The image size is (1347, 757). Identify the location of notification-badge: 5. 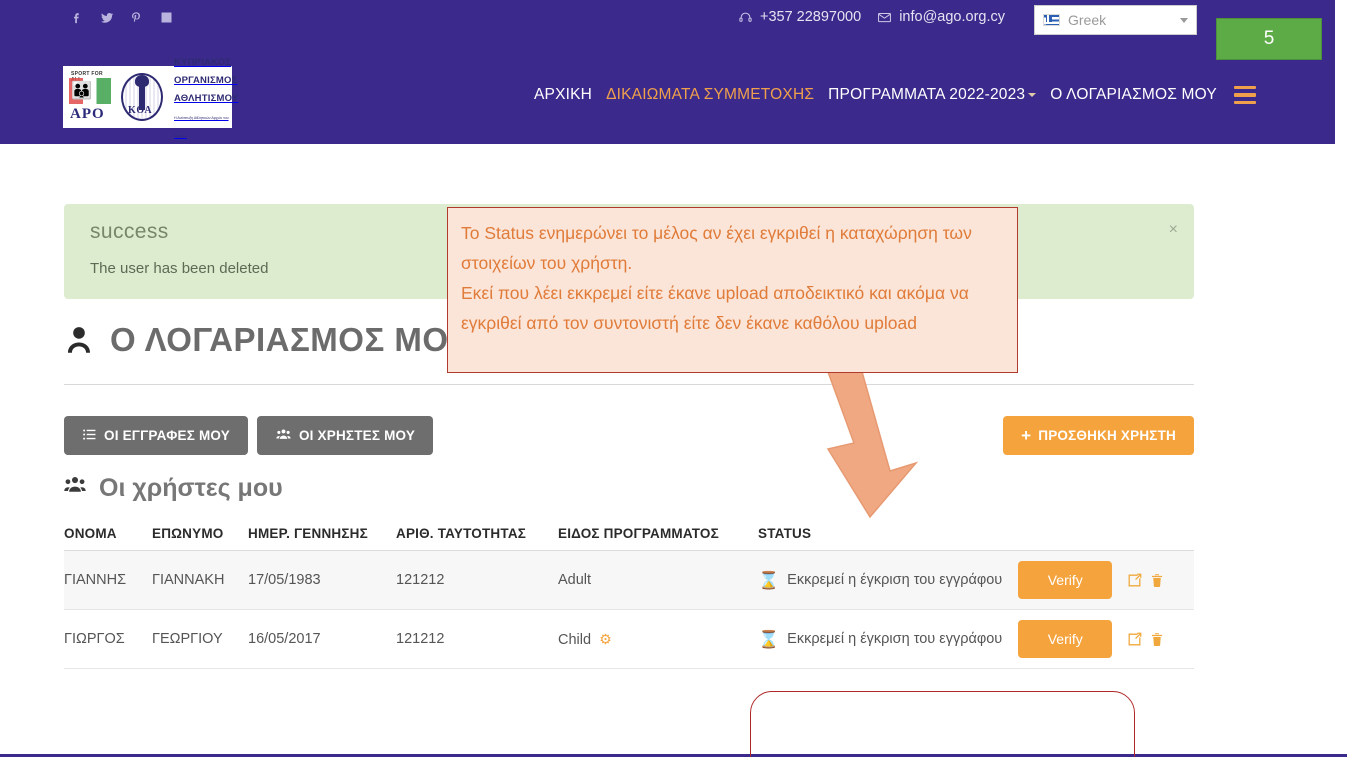
(1269, 39).